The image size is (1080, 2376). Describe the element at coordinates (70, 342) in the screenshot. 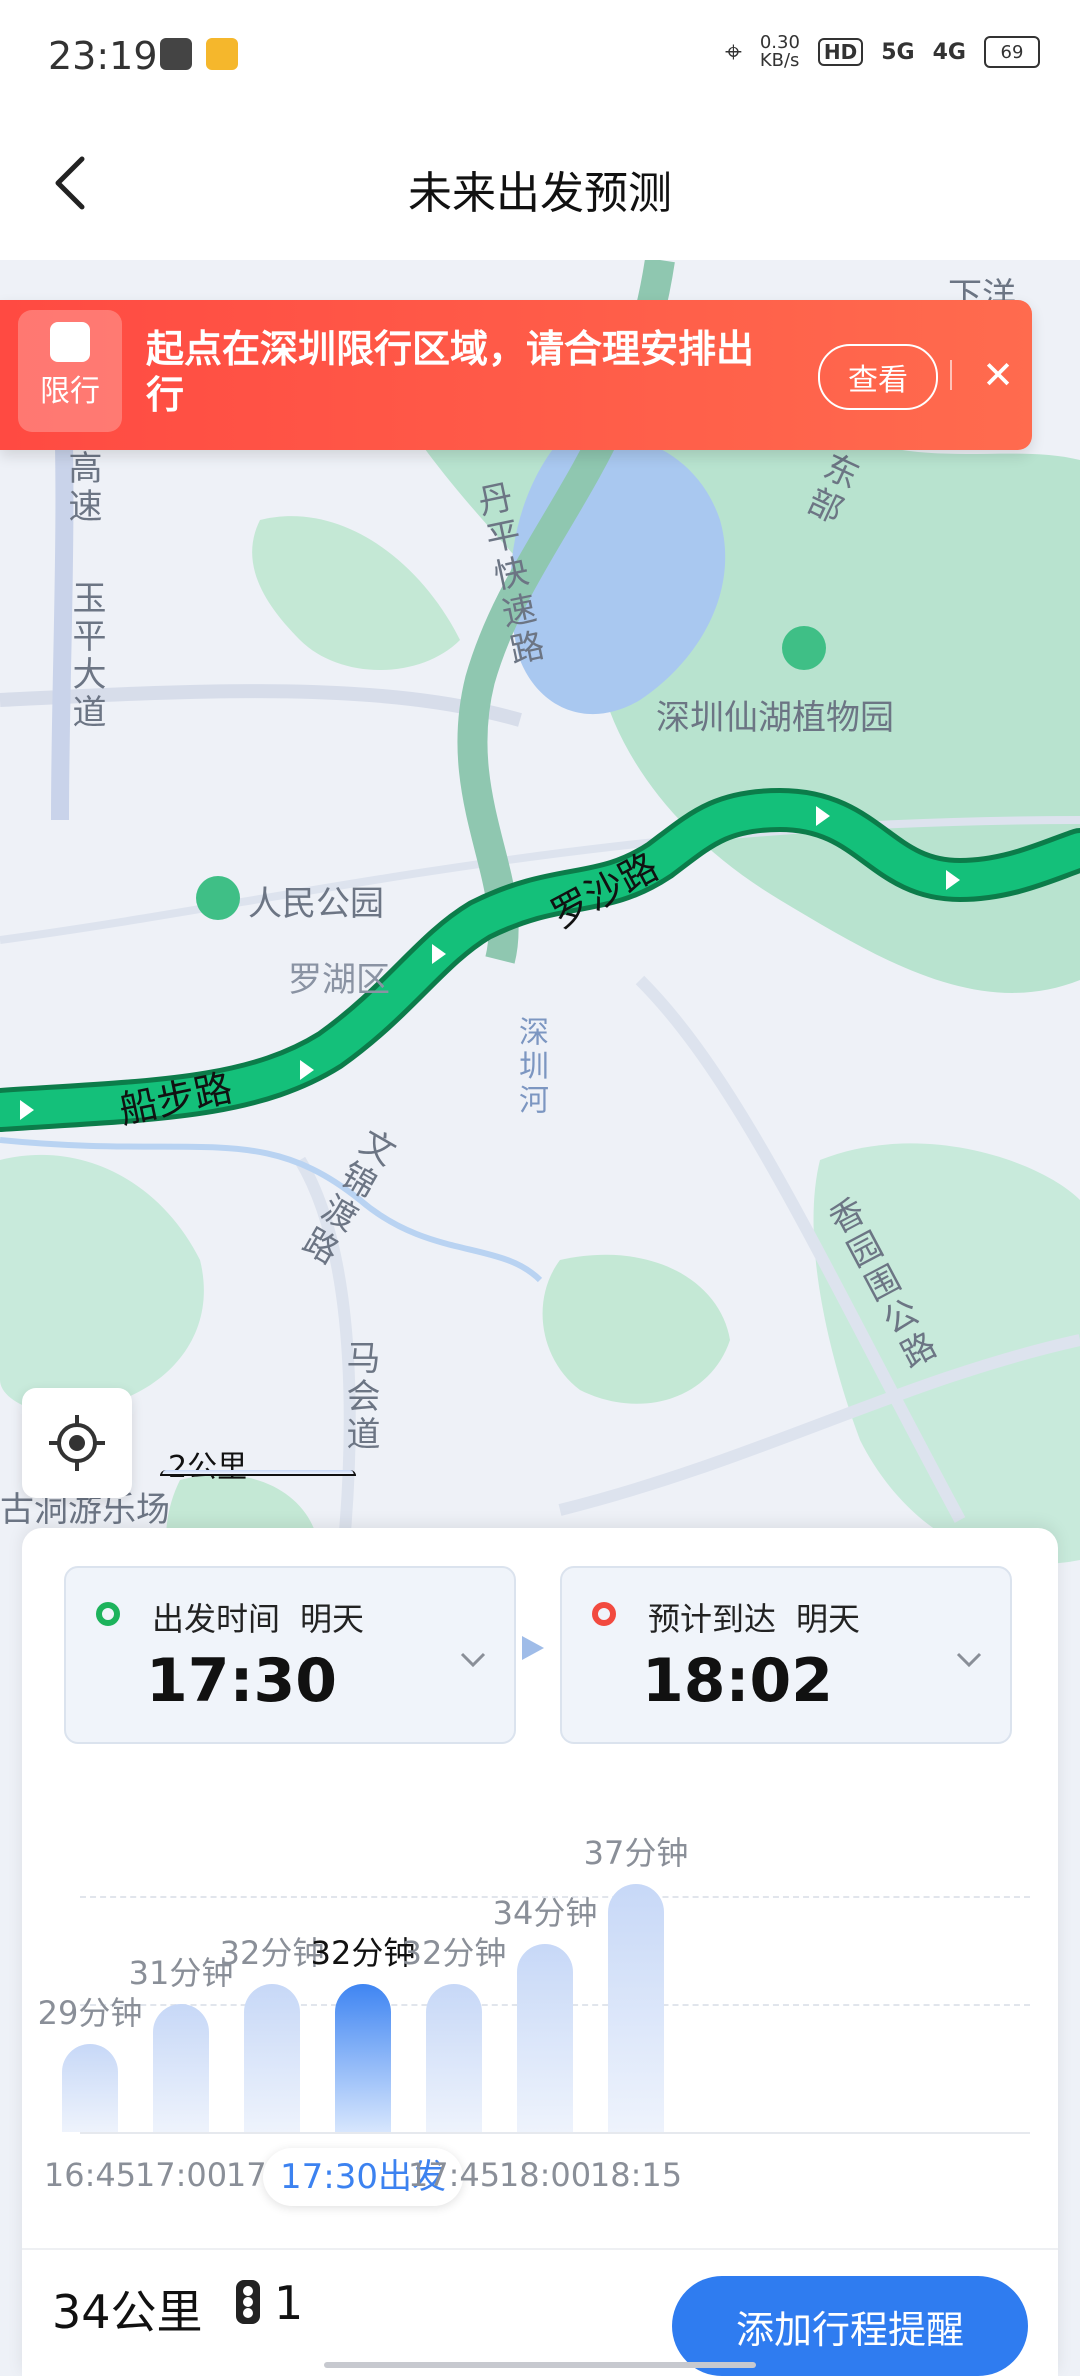

I see `document-icon` at that location.